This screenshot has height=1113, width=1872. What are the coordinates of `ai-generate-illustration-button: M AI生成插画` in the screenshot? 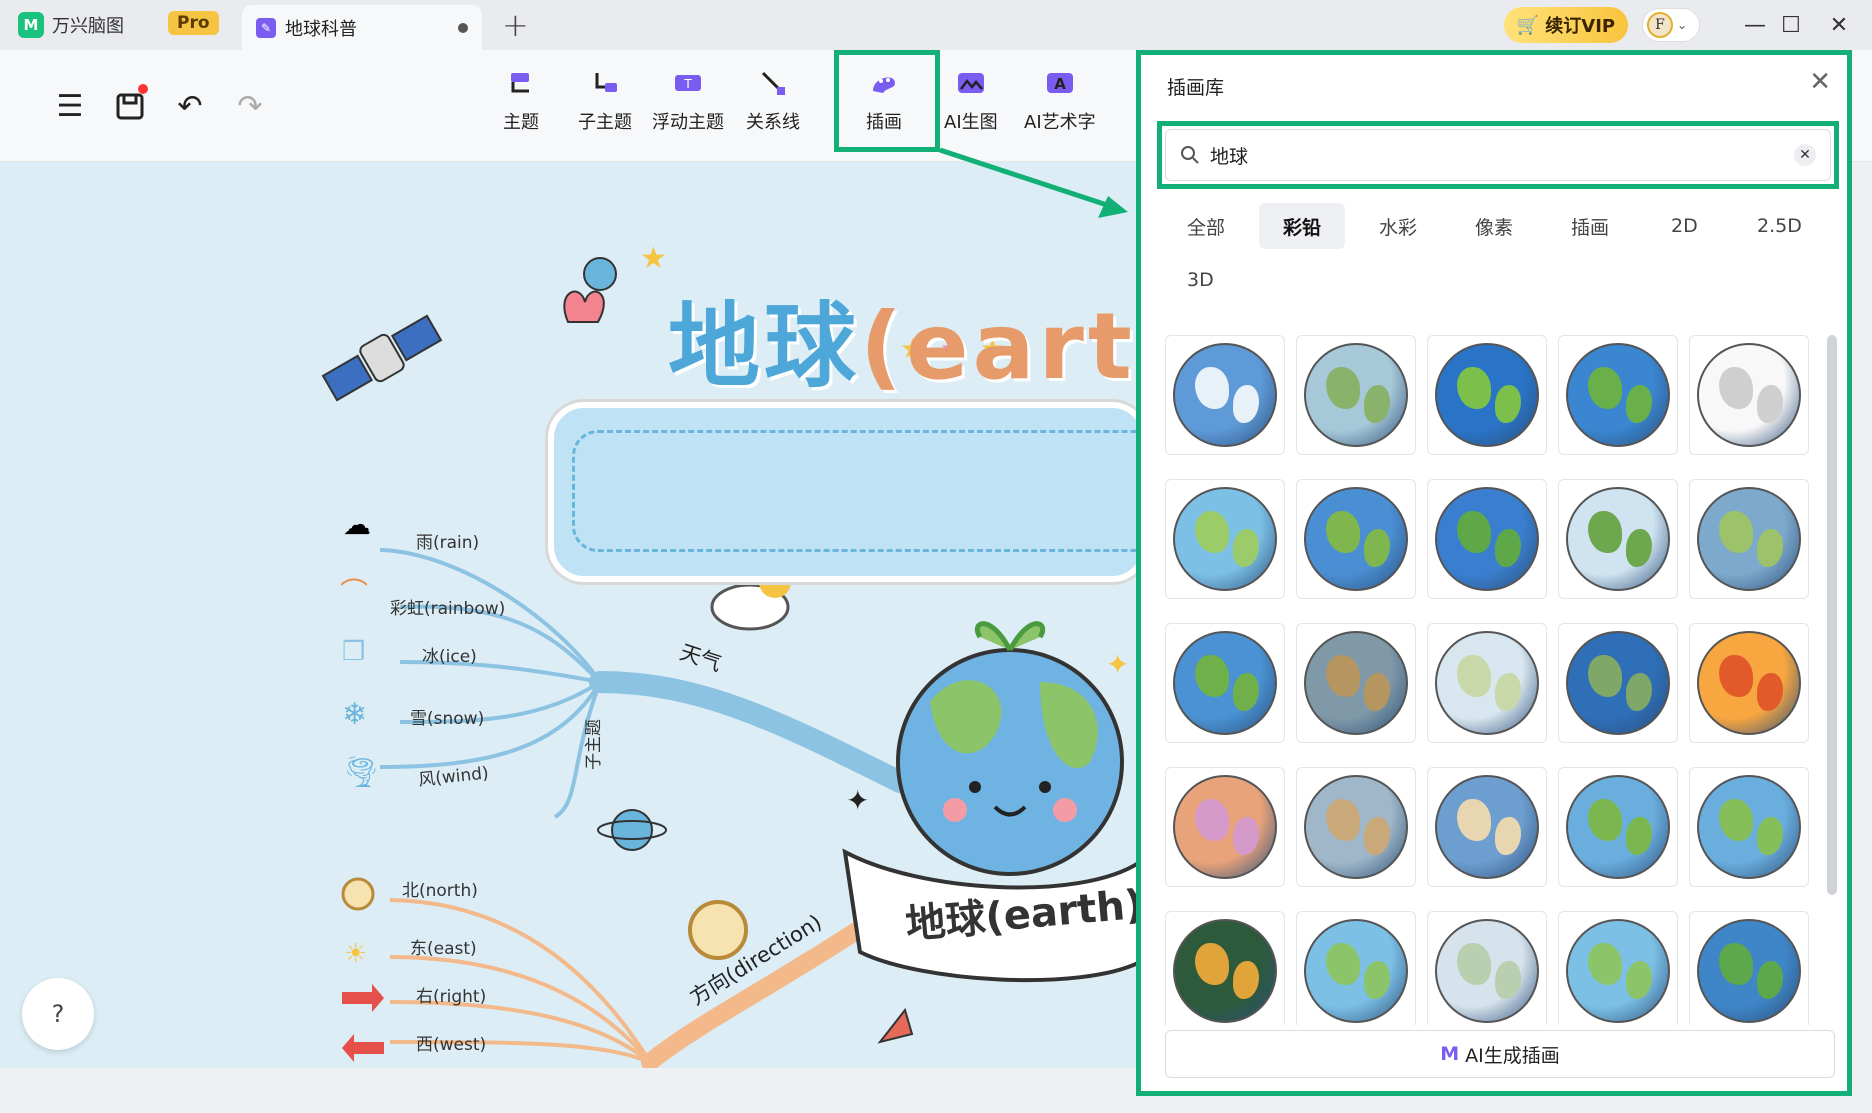 It's located at (1500, 1054).